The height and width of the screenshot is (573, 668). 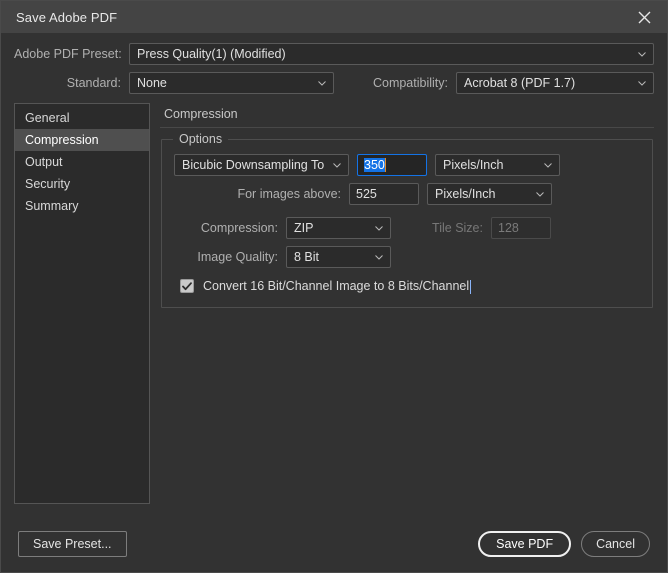 I want to click on footer-actions: Save PDF Cancel, so click(x=564, y=544).